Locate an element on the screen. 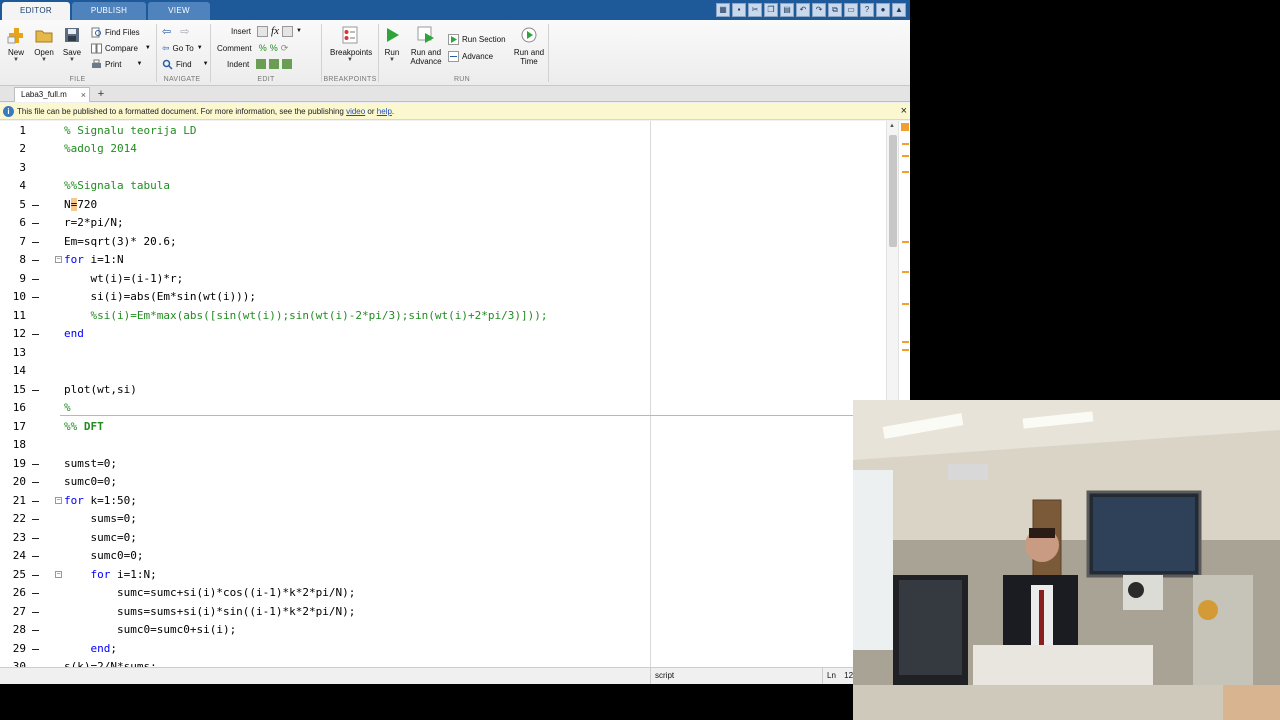 The image size is (1280, 720). line-number: 4 is located at coordinates (13, 186).